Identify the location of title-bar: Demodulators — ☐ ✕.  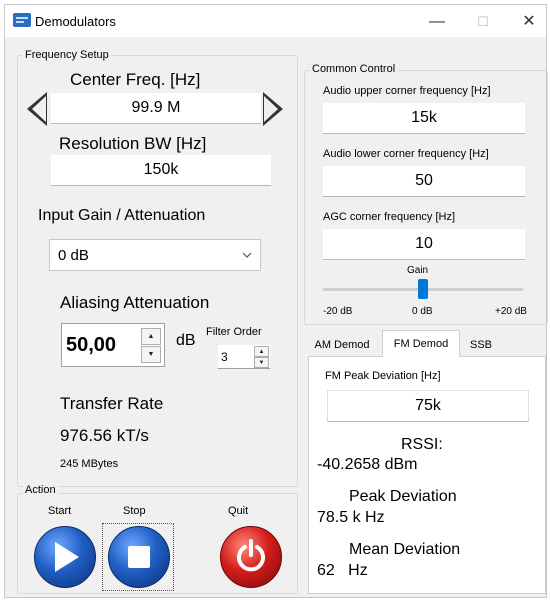
(275, 21).